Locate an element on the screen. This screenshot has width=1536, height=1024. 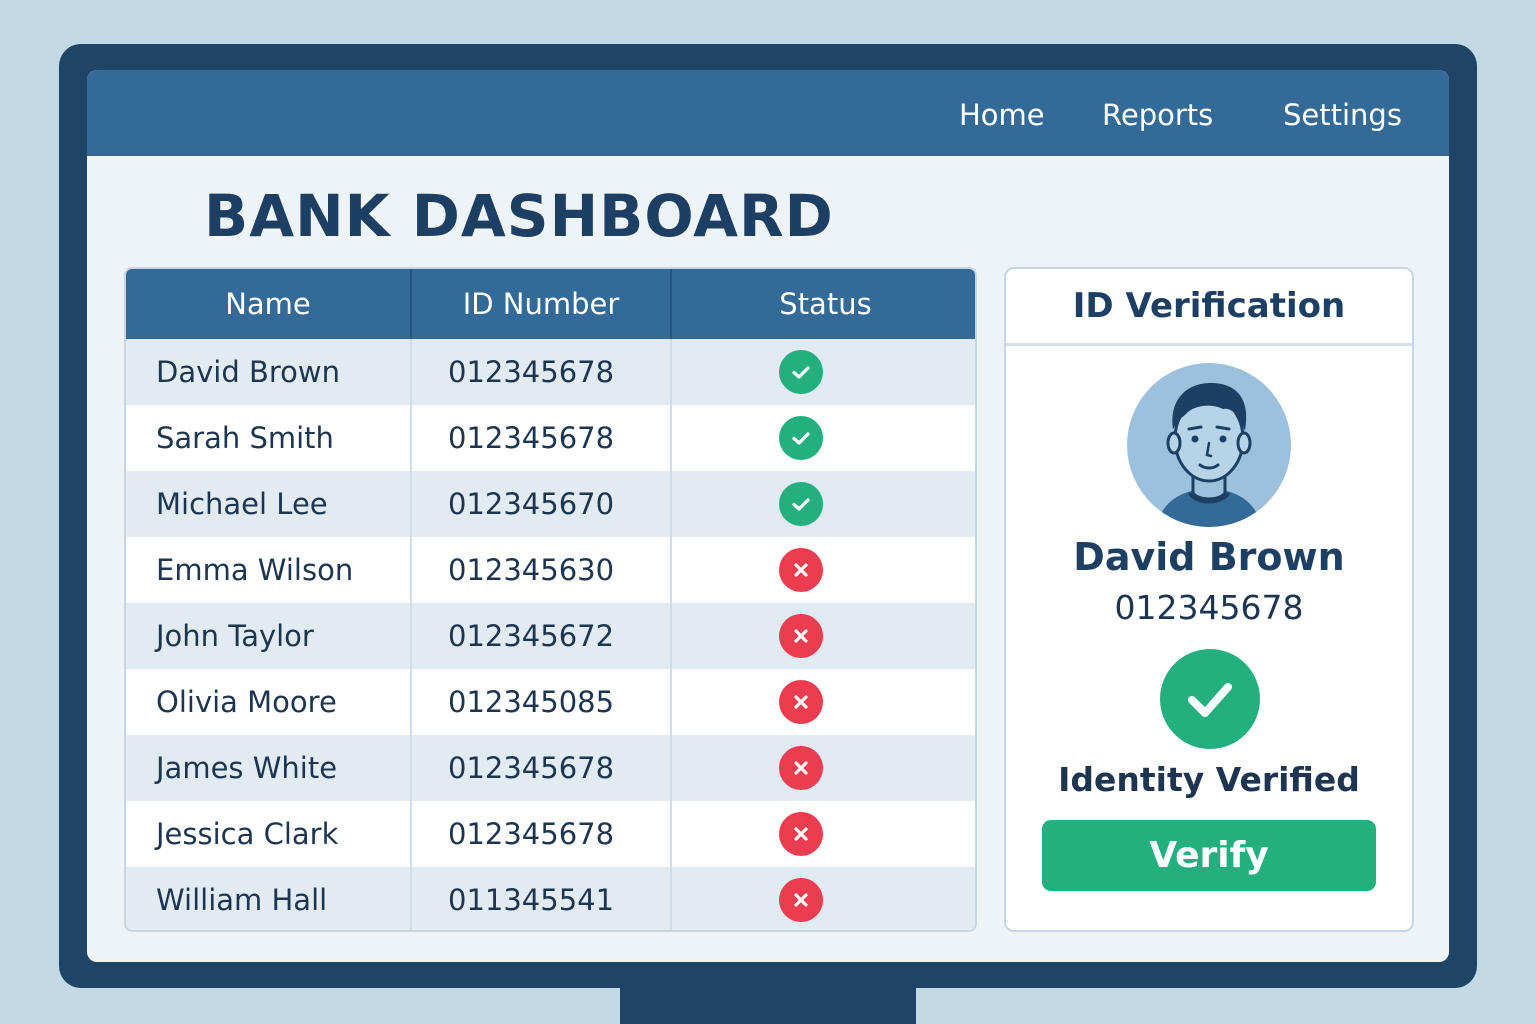
cell-id-number: 011345541 is located at coordinates (542, 898).